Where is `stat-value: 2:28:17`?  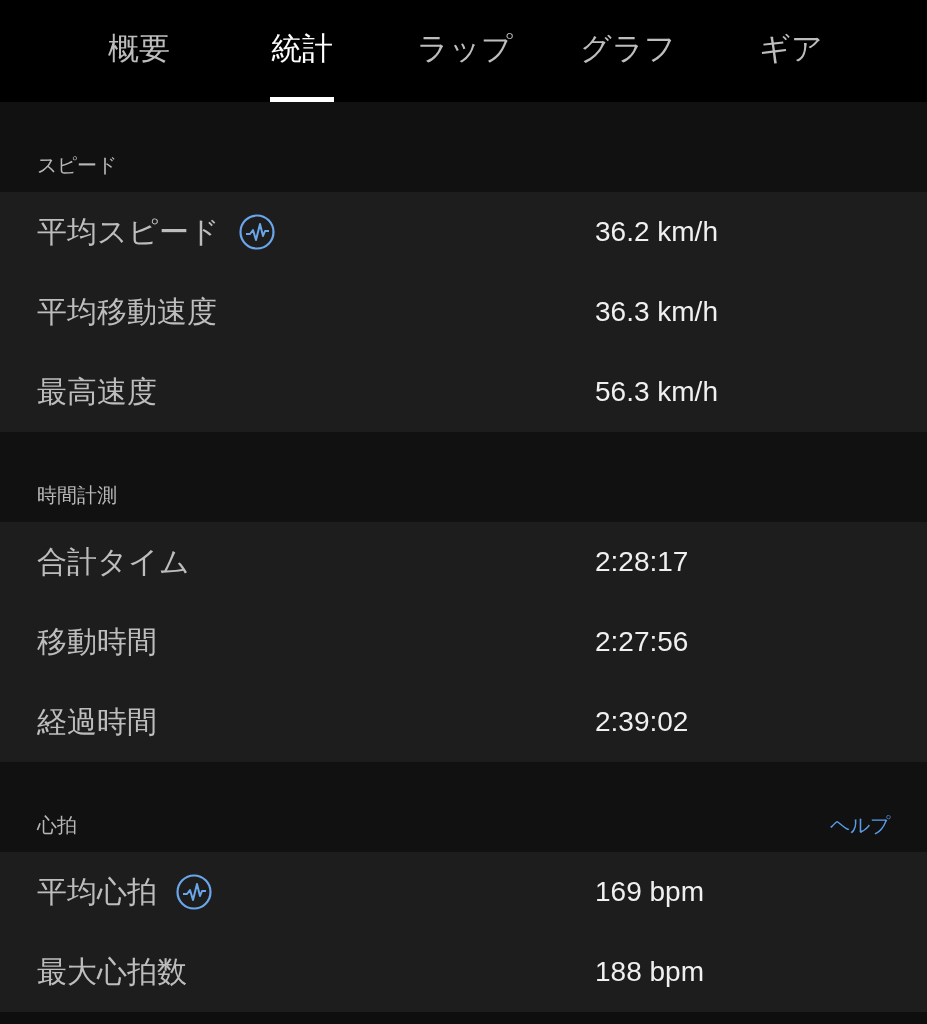 stat-value: 2:28:17 is located at coordinates (642, 562).